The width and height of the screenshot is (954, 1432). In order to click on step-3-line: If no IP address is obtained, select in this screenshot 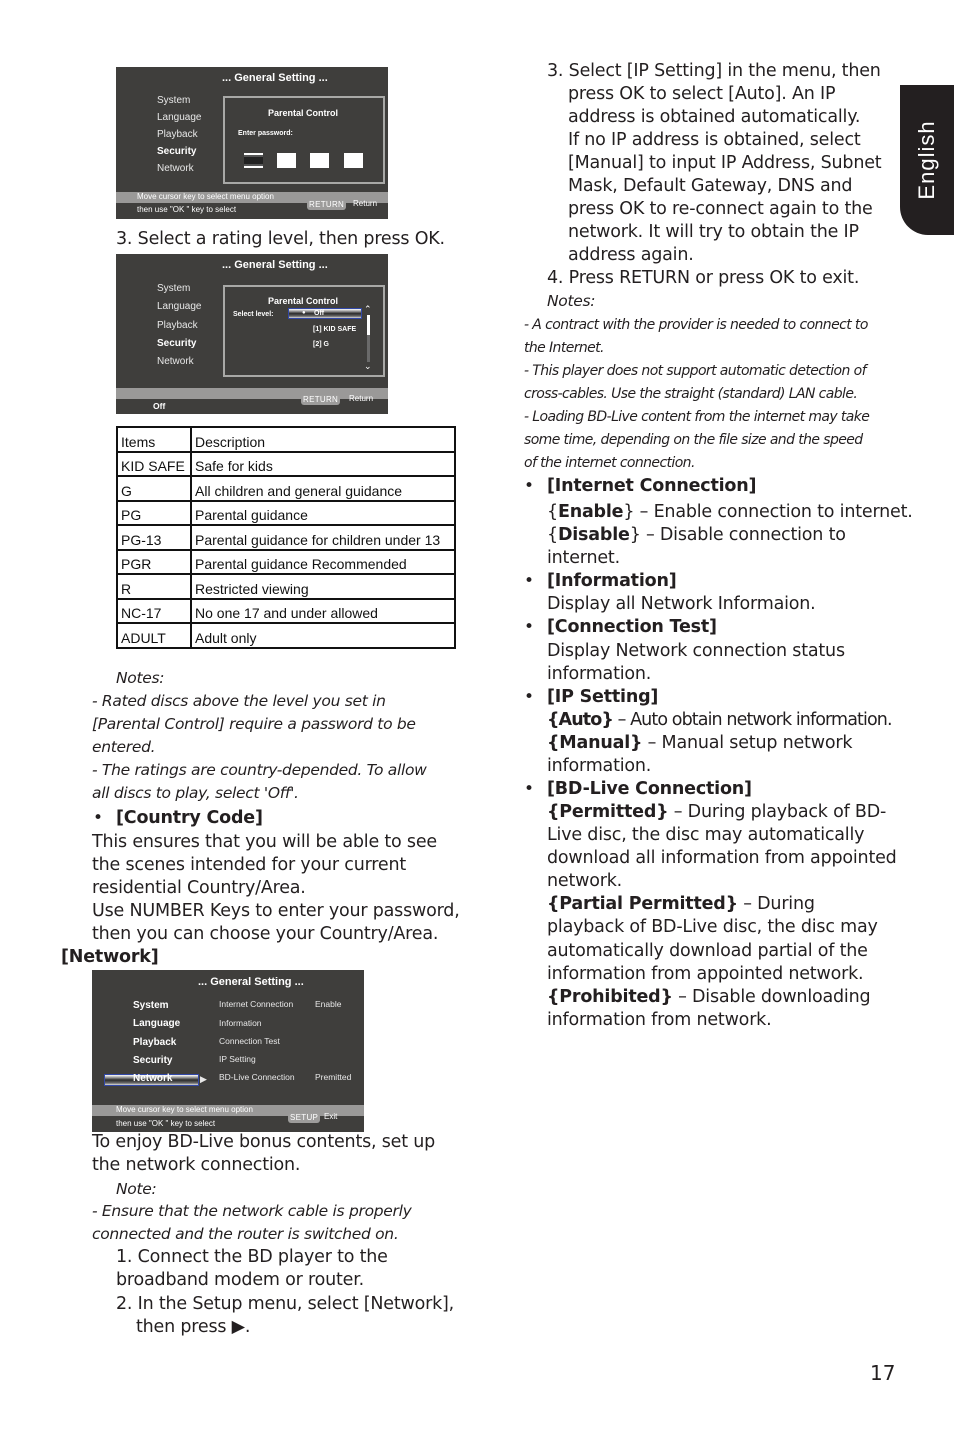, I will do `click(714, 140)`.